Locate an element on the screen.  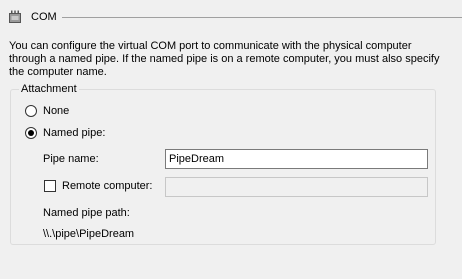
none-radio-option: None is located at coordinates (47, 111).